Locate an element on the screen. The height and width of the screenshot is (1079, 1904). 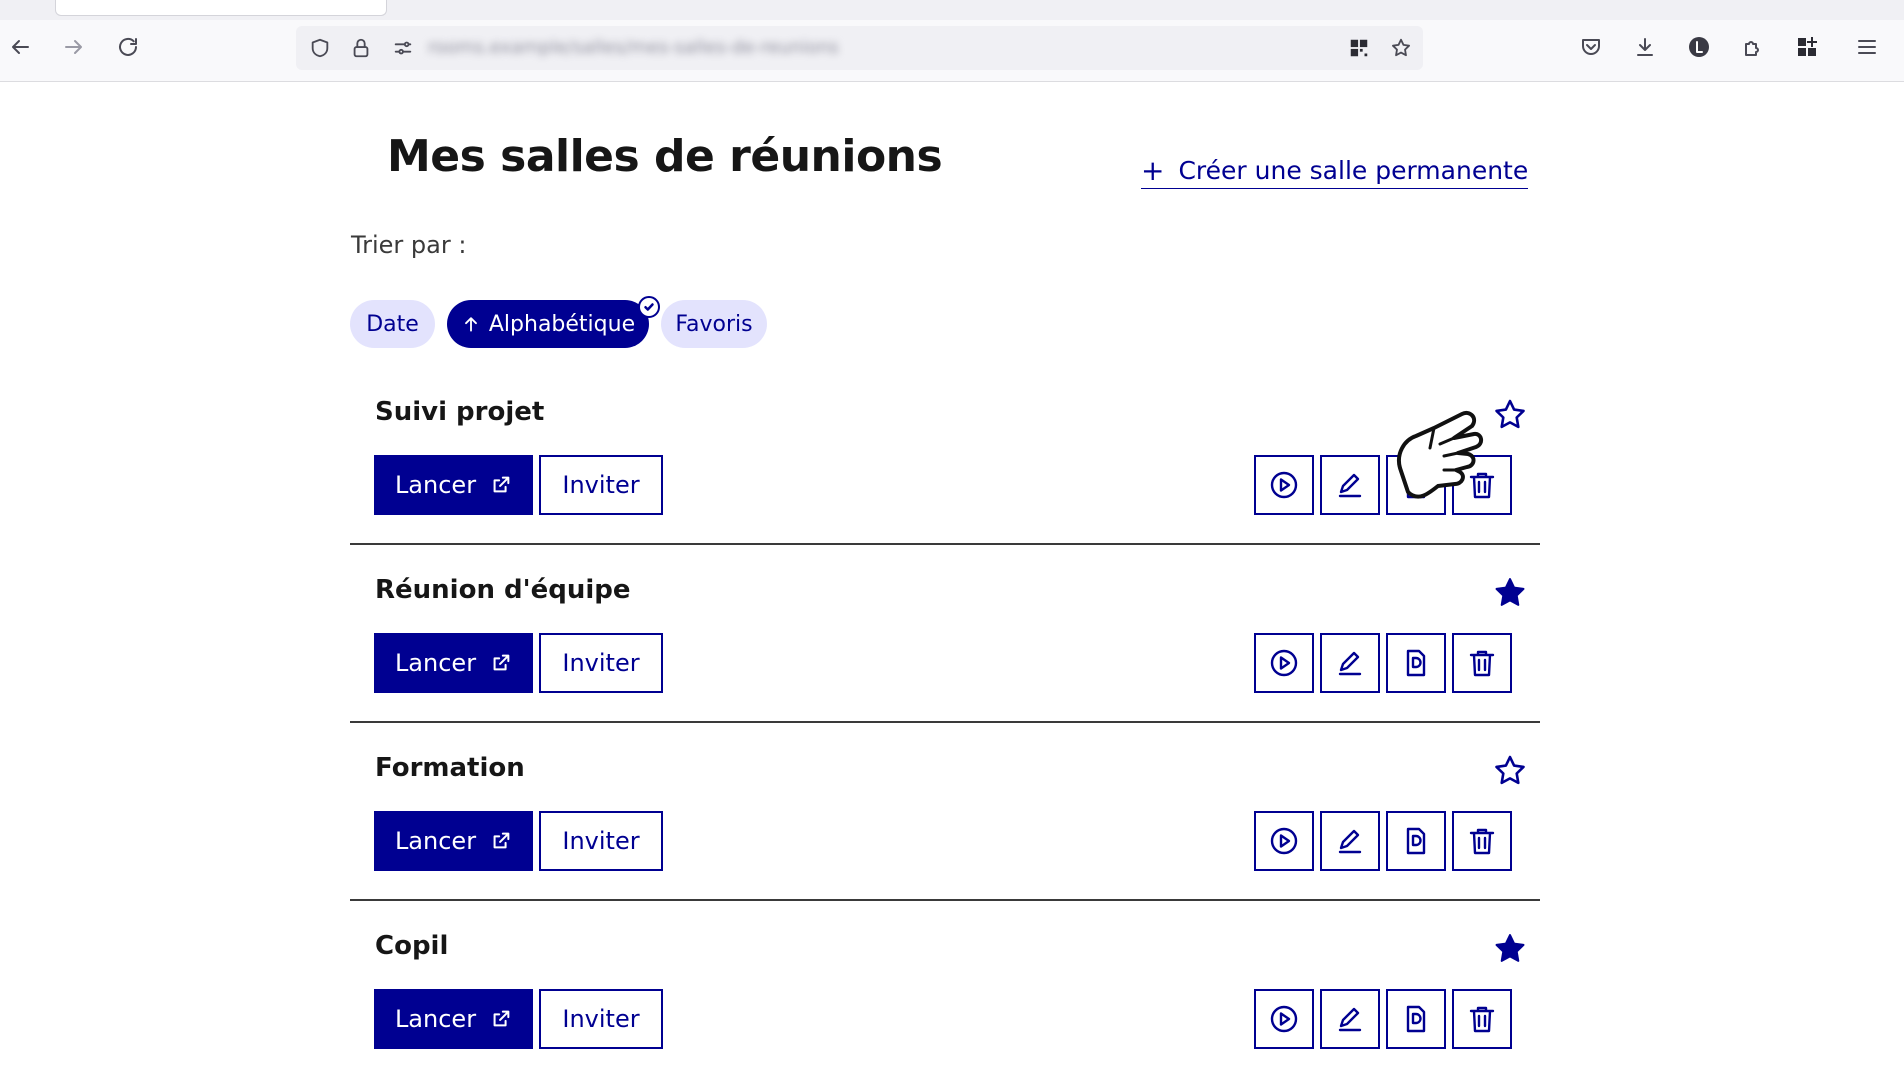
bookmark-star-icon is located at coordinates (1401, 48).